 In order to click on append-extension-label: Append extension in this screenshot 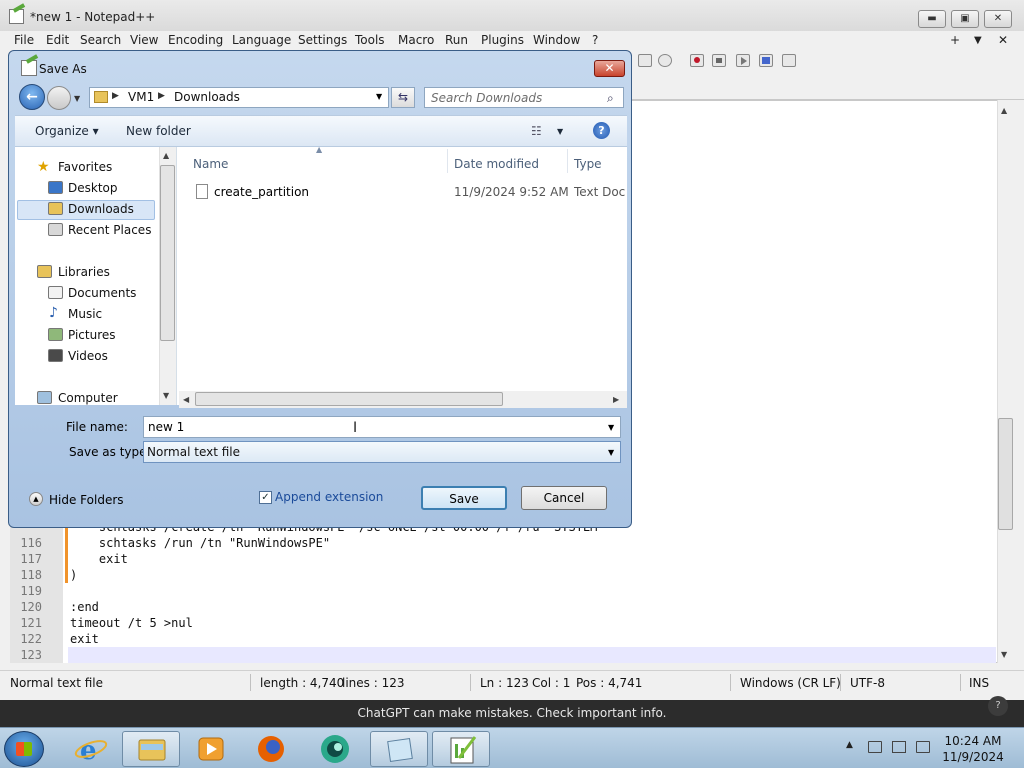, I will do `click(329, 497)`.